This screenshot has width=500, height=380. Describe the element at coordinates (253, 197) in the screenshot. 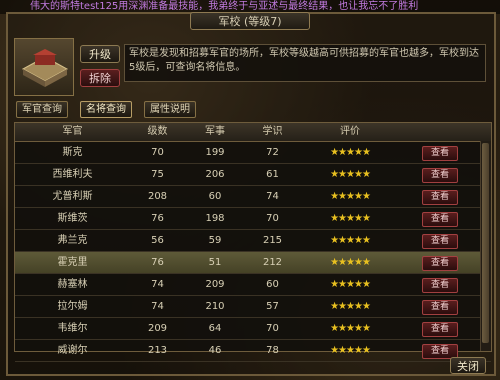

I see `table-row: 尤普利斯 208 60 74 ★★★★★ 查看` at that location.